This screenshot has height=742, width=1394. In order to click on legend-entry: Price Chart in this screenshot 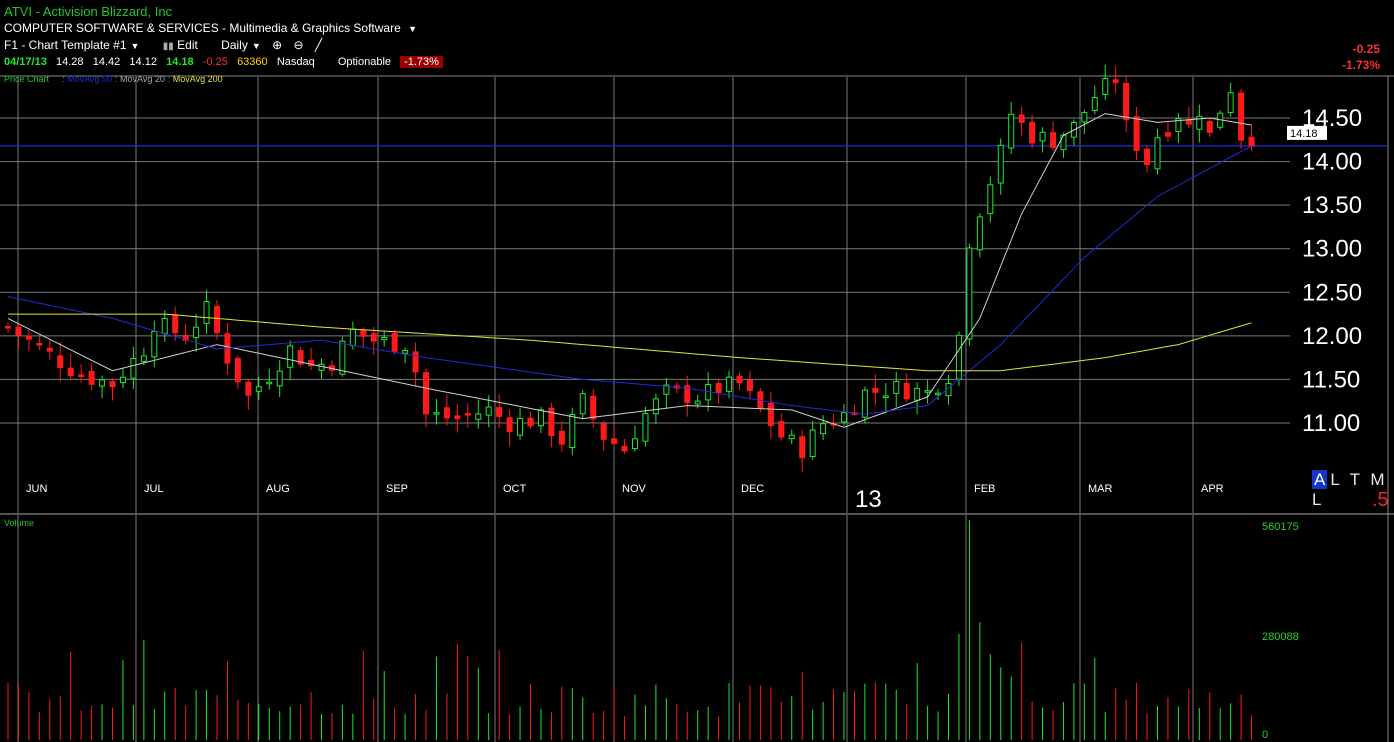, I will do `click(27, 79)`.